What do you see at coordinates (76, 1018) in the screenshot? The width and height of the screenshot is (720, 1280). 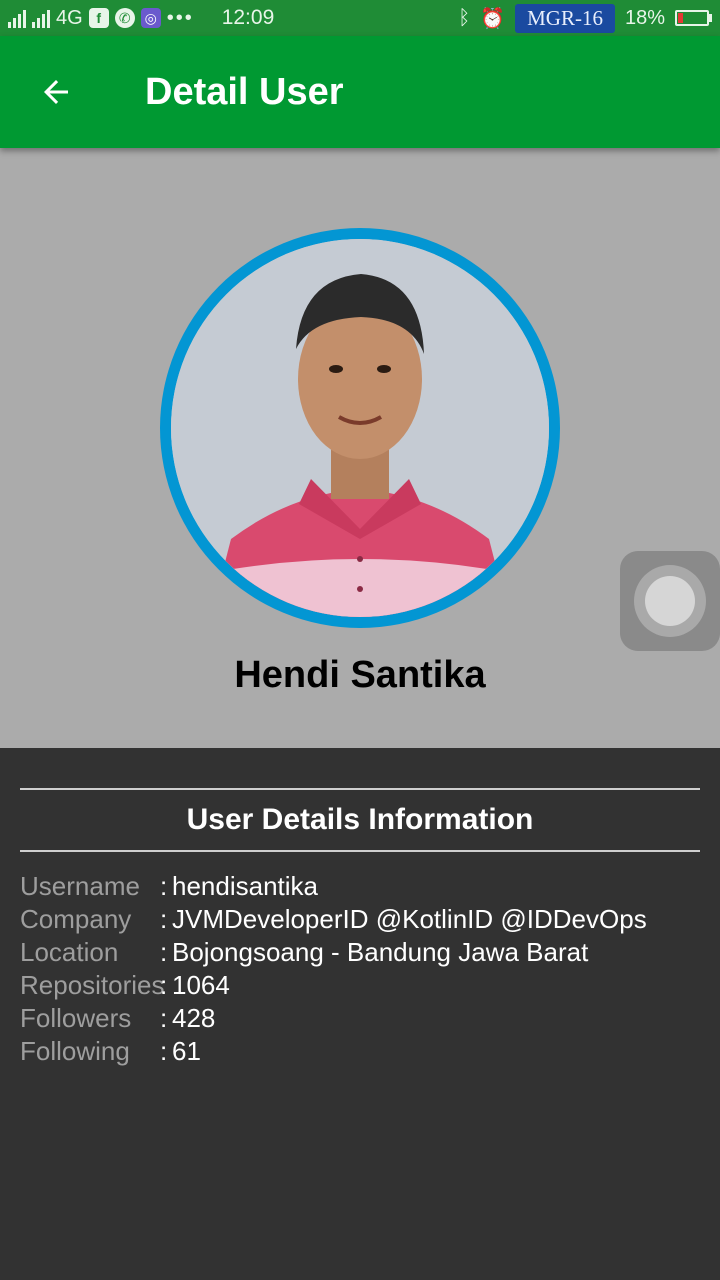 I see `detail-label: Followers` at bounding box center [76, 1018].